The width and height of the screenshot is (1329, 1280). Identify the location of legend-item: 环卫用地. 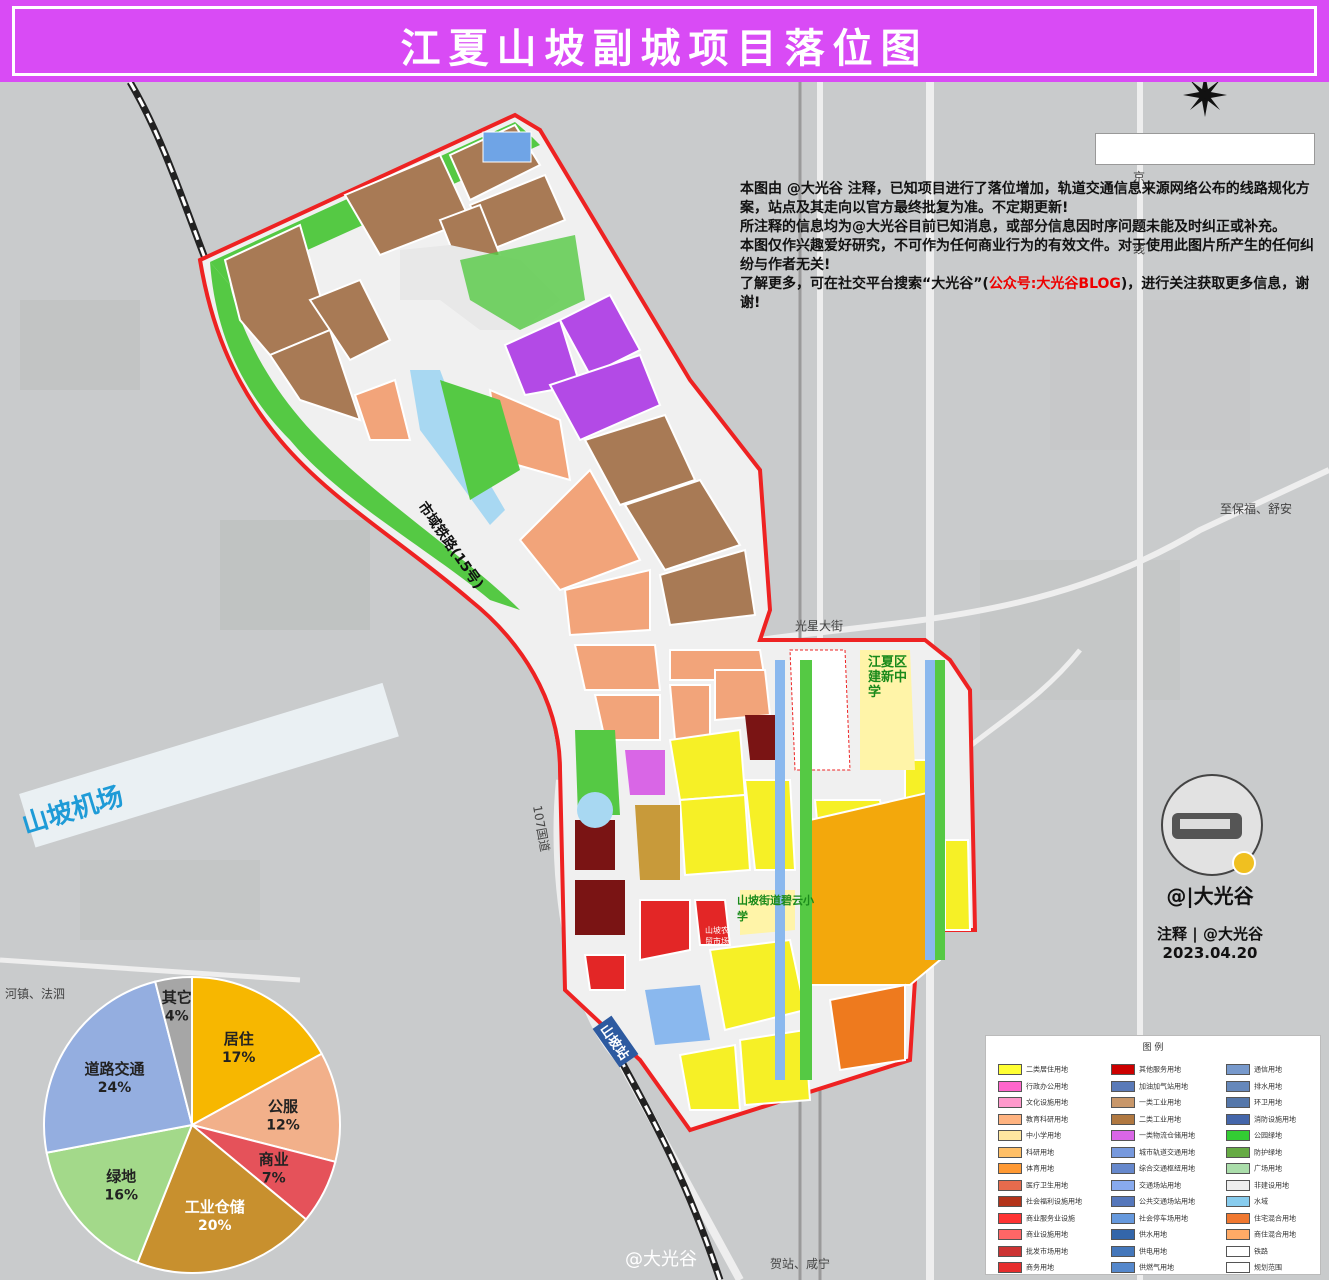
(1254, 1103).